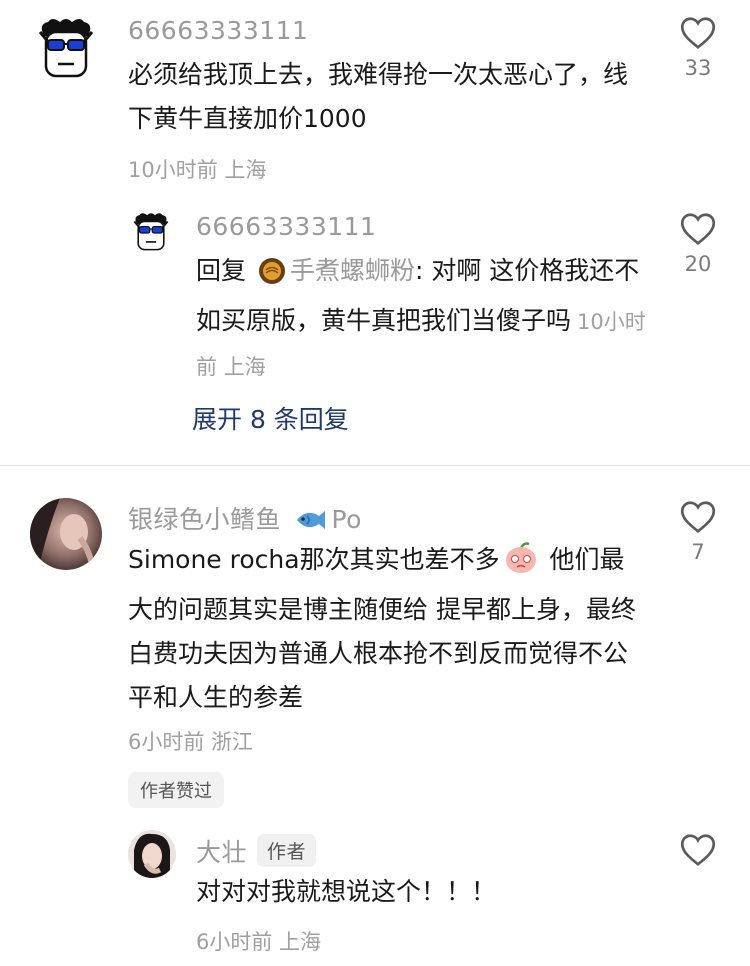 This screenshot has width=750, height=966. I want to click on comment-username: 银绿色小鳍鱼 Po, so click(245, 519).